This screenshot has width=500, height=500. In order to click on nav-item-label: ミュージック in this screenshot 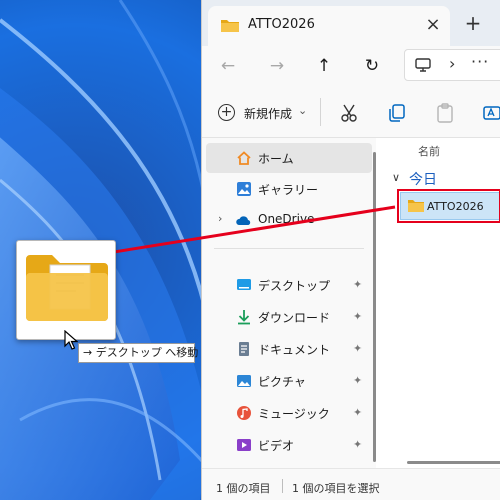, I will do `click(294, 414)`.